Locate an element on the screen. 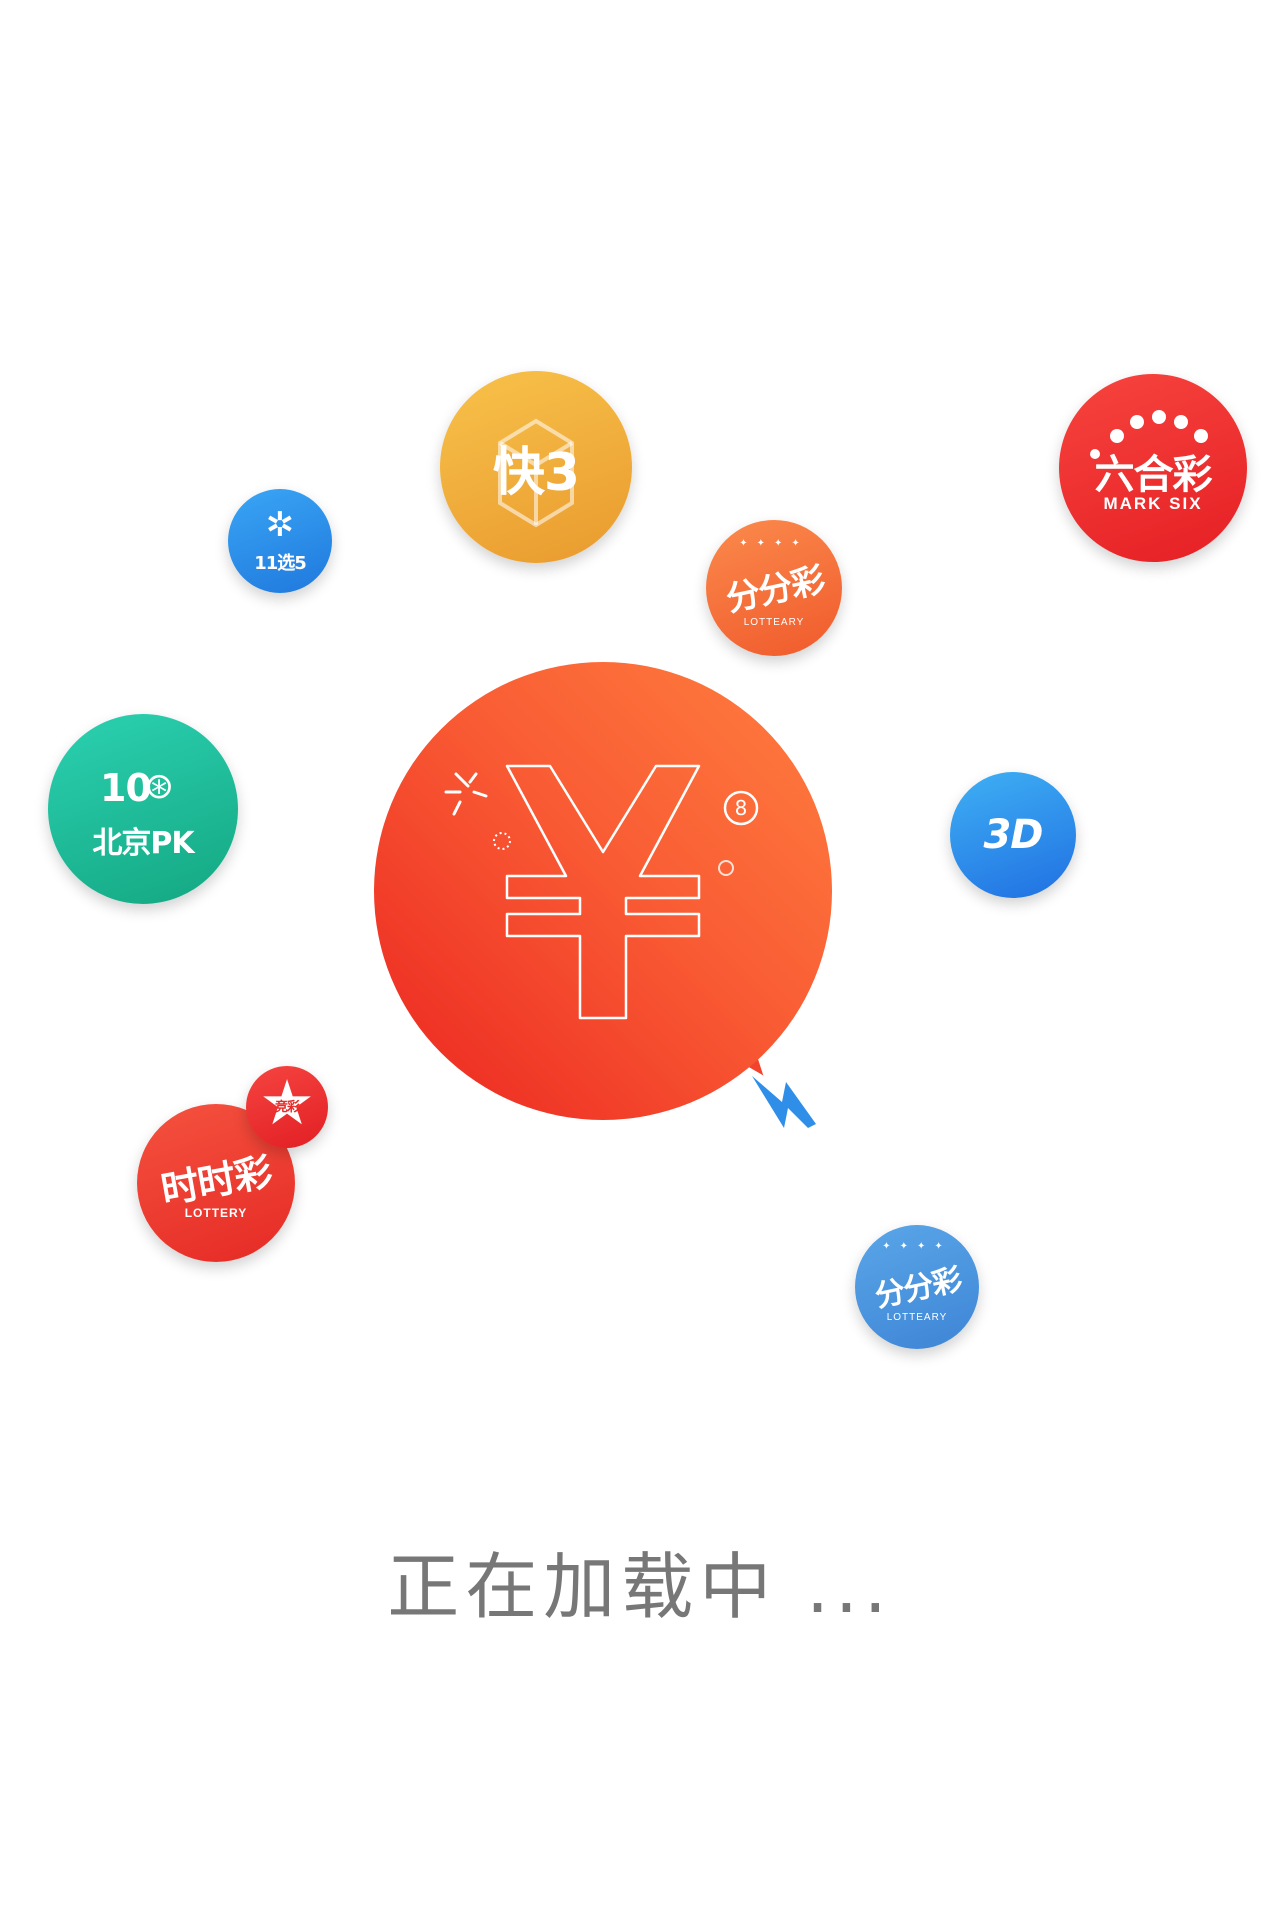 Image resolution: width=1280 pixels, height=1920 pixels. wheel-icon: ⊛ is located at coordinates (159, 786).